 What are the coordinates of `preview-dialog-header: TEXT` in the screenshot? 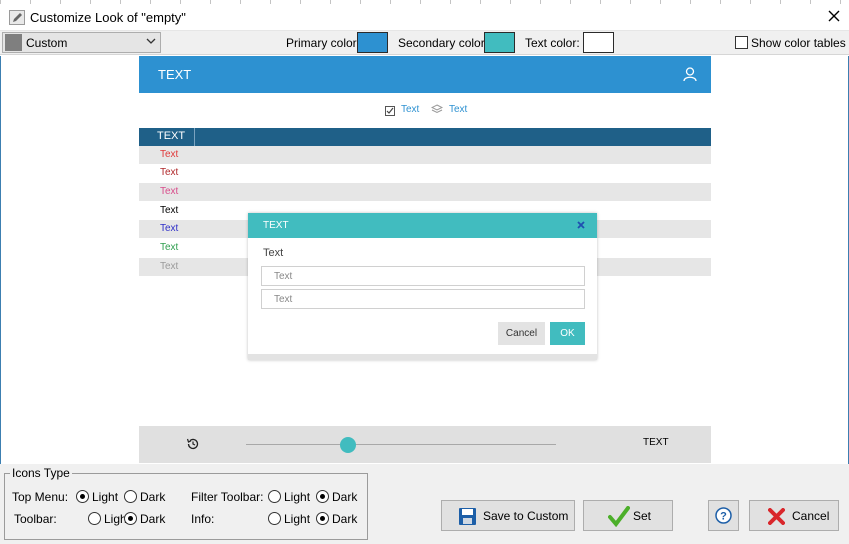 It's located at (422, 225).